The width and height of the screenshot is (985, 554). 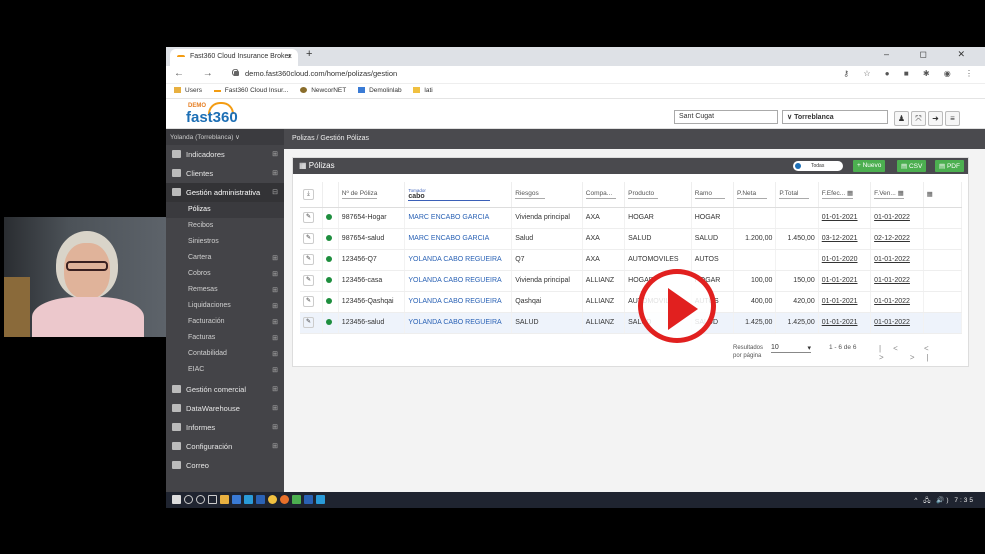 I want to click on edge-icon, so click(x=248, y=499).